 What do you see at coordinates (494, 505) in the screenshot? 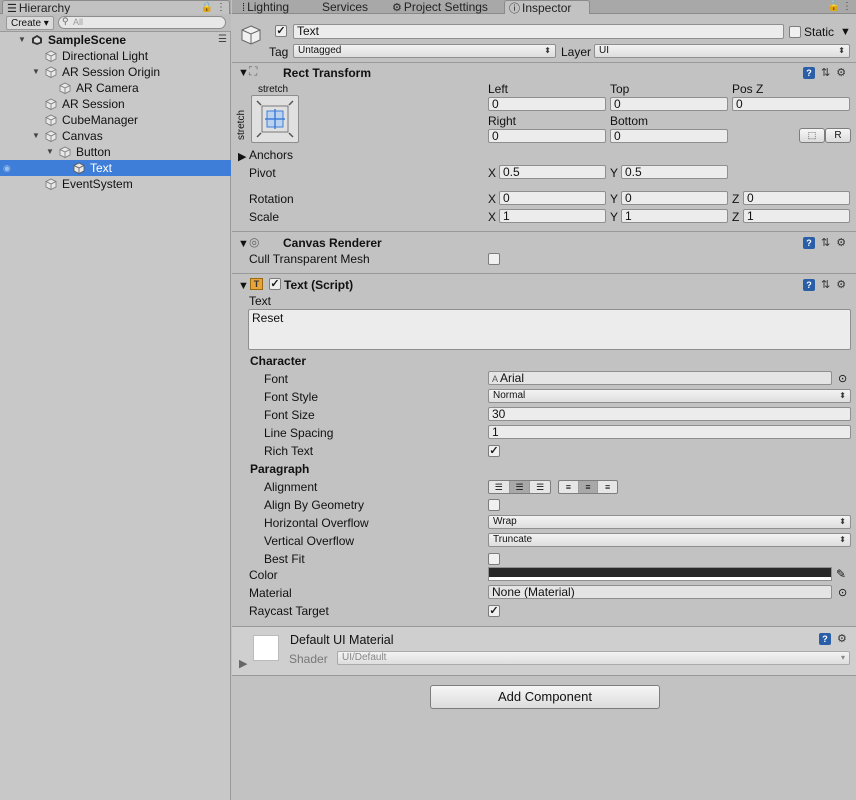
I see `align-by-geometry-checkbox` at bounding box center [494, 505].